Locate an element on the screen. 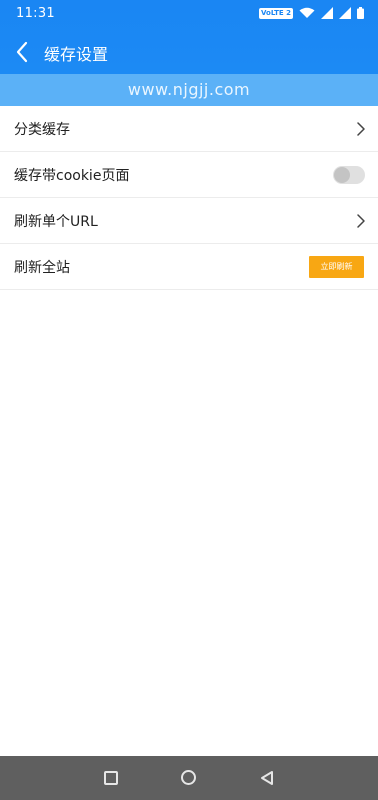  settings-item-category-cache: 分类缓存 is located at coordinates (189, 129).